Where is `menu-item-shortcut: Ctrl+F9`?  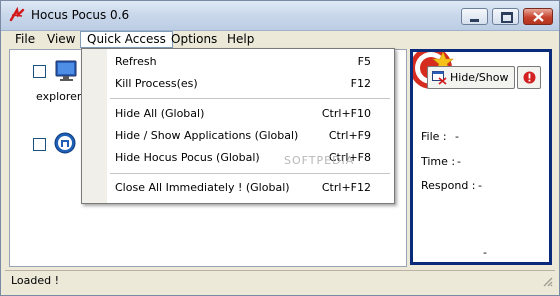
menu-item-shortcut: Ctrl+F9 is located at coordinates (349, 135).